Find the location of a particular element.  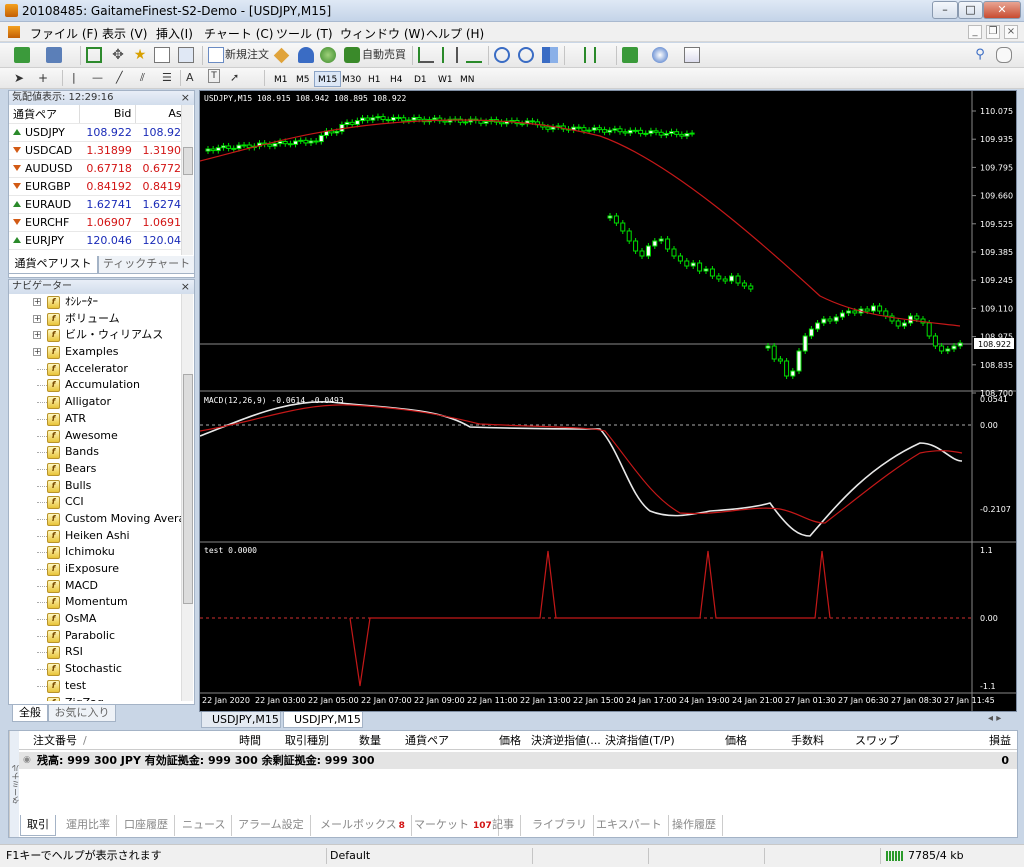

menu-tools: ツール (T) is located at coordinates (304, 33).